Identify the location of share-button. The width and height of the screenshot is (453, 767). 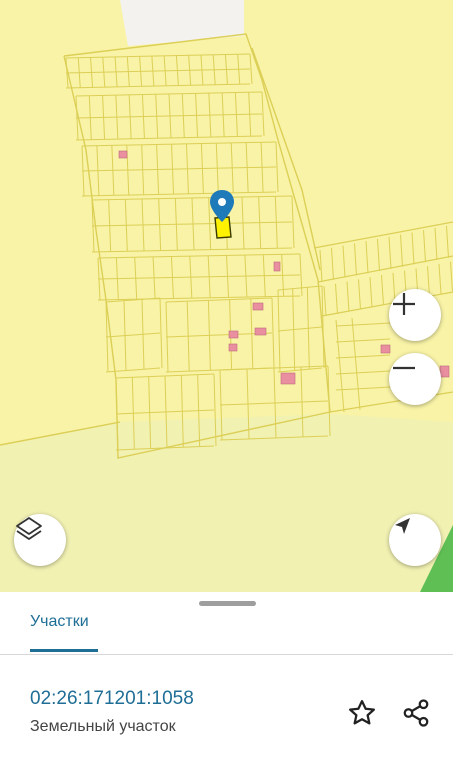
(416, 713).